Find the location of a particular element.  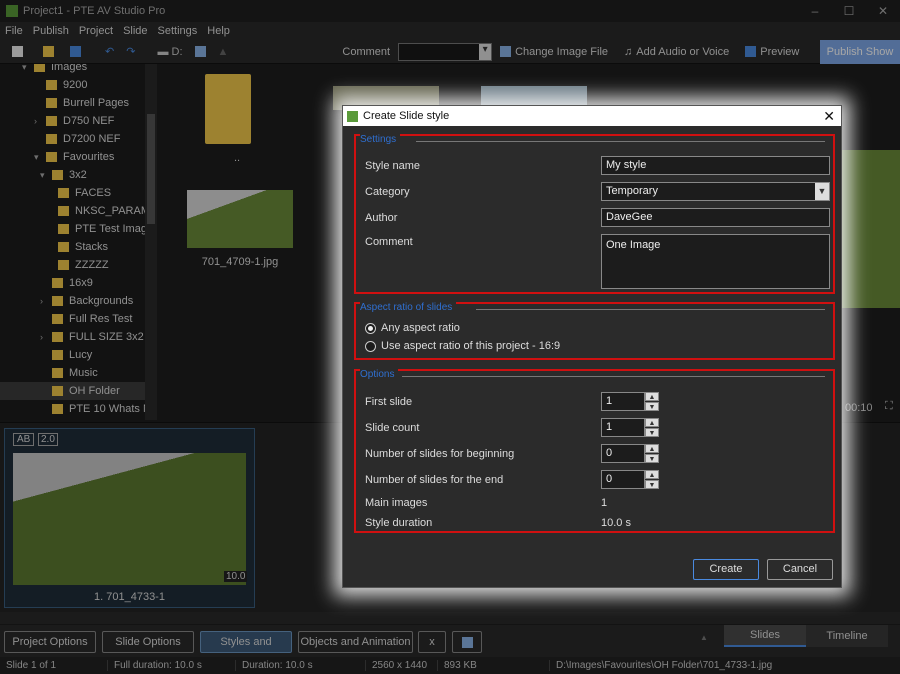

create-button: Create is located at coordinates (726, 569).